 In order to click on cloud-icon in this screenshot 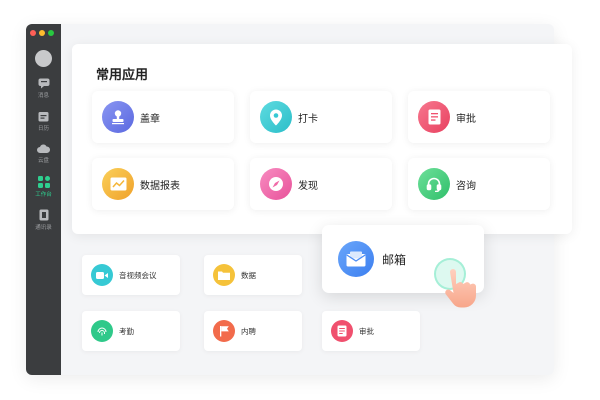, I will do `click(43, 148)`.